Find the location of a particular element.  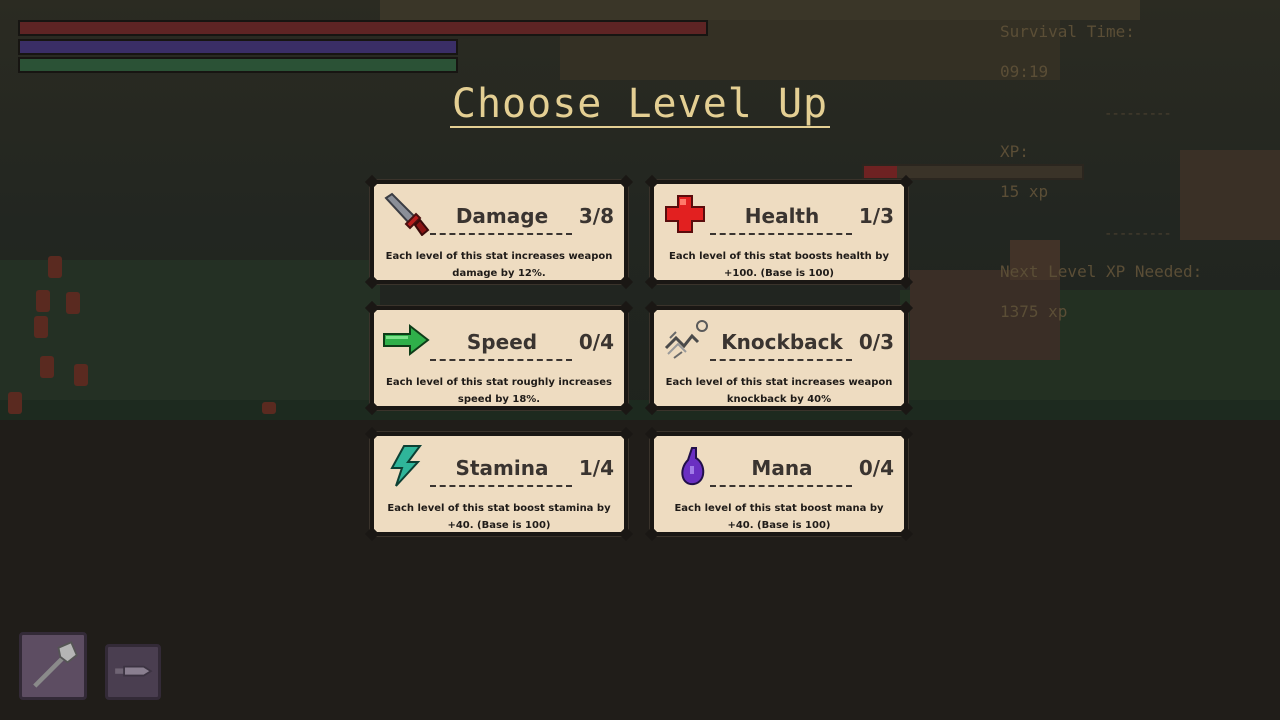

mana-potion-icon is located at coordinates (693, 466).